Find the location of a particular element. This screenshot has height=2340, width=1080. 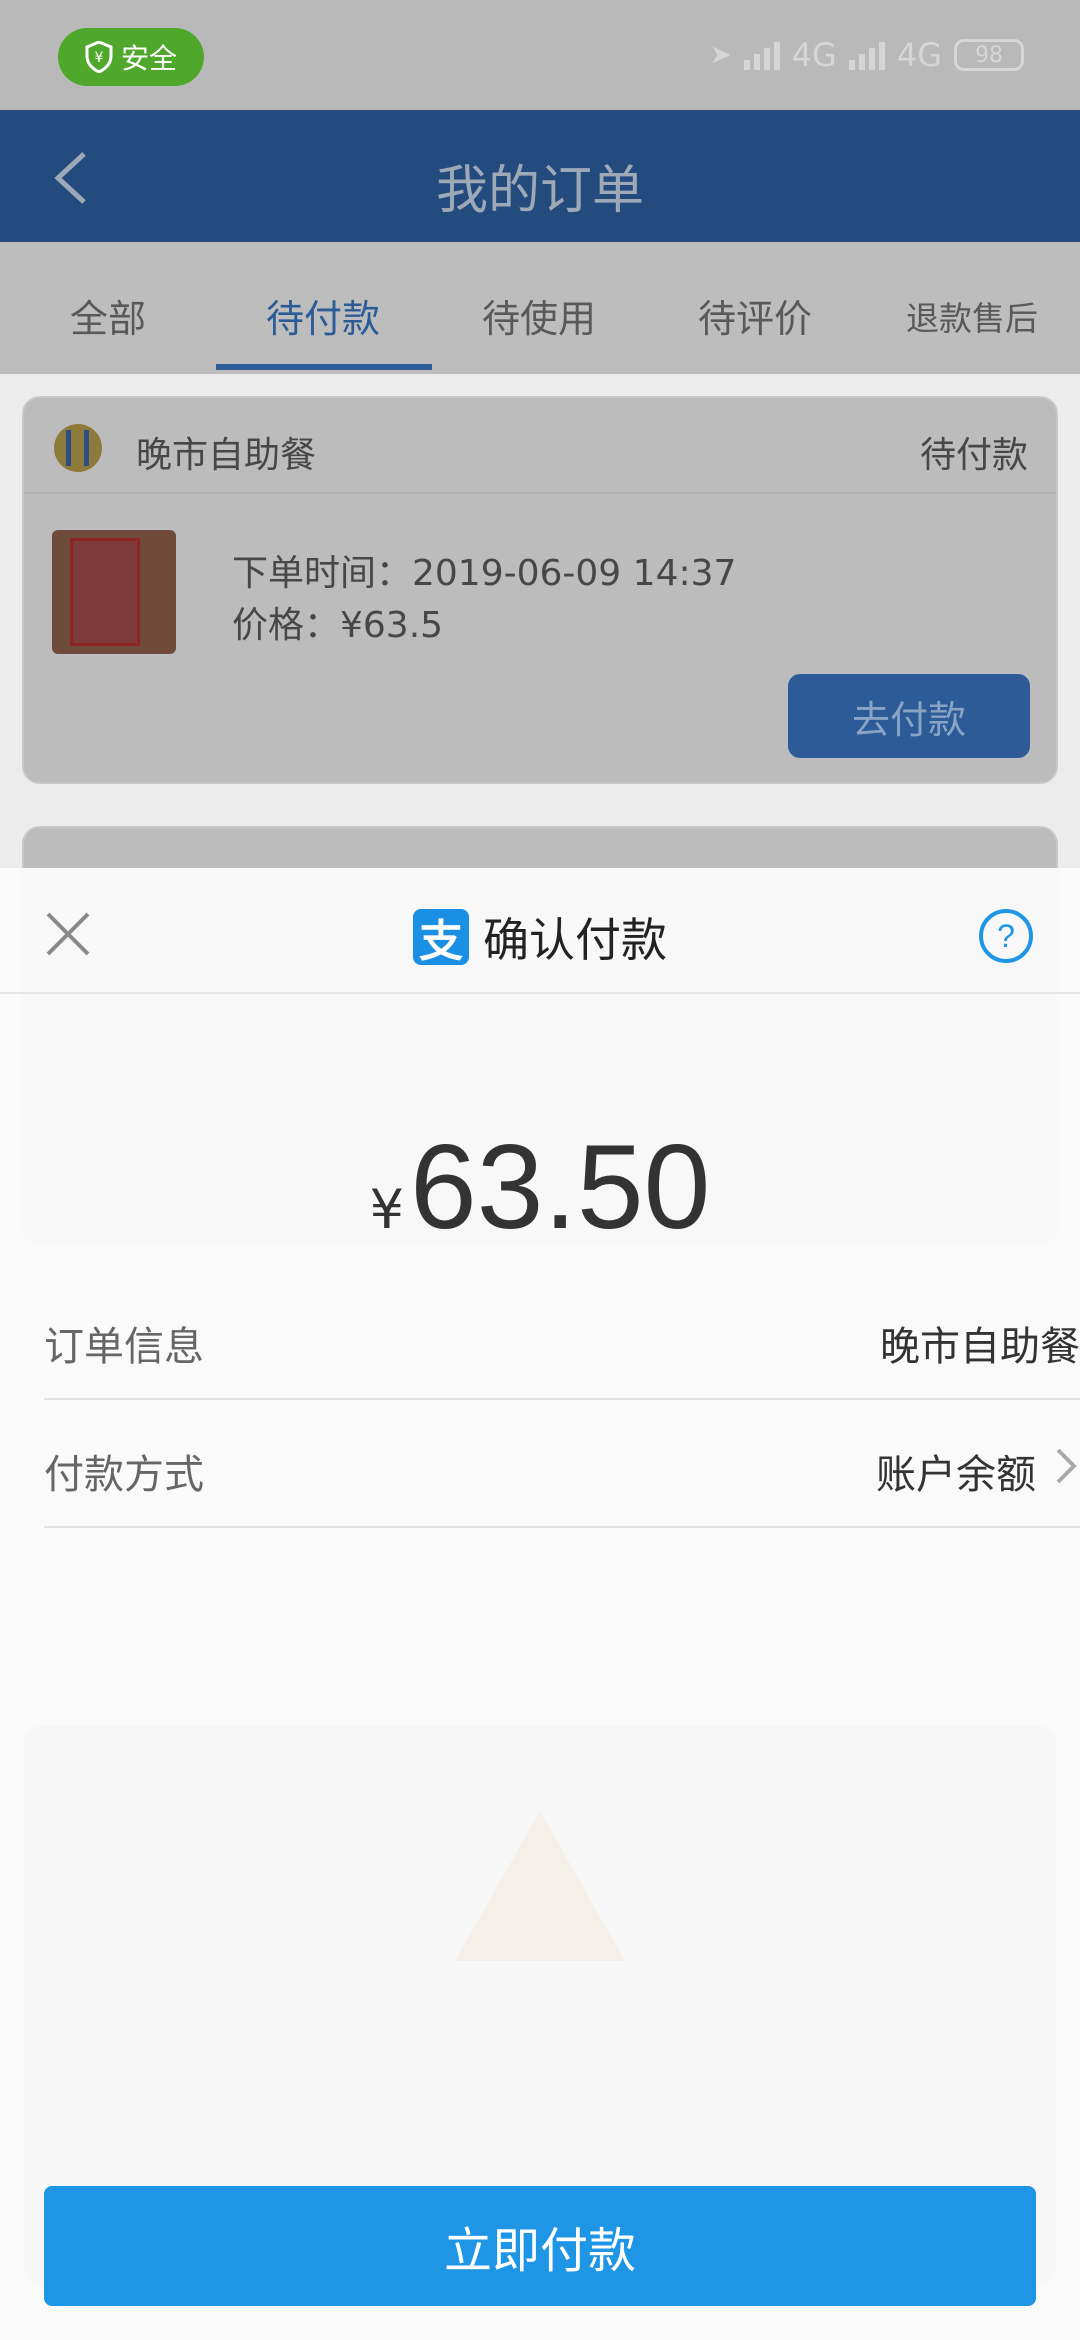

safe-label: 安全 is located at coordinates (148, 58).